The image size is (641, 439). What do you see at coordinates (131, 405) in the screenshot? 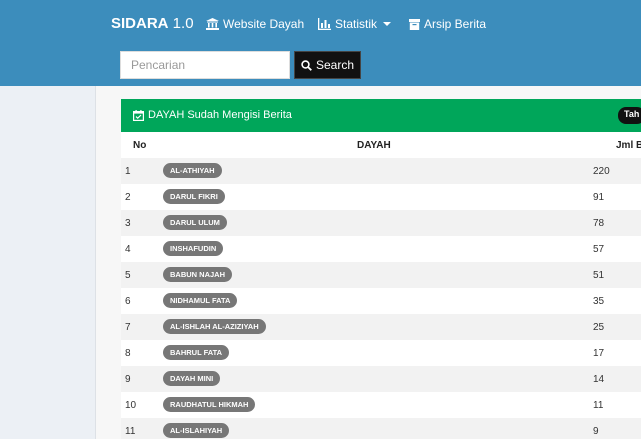
I see `row-number: 10` at bounding box center [131, 405].